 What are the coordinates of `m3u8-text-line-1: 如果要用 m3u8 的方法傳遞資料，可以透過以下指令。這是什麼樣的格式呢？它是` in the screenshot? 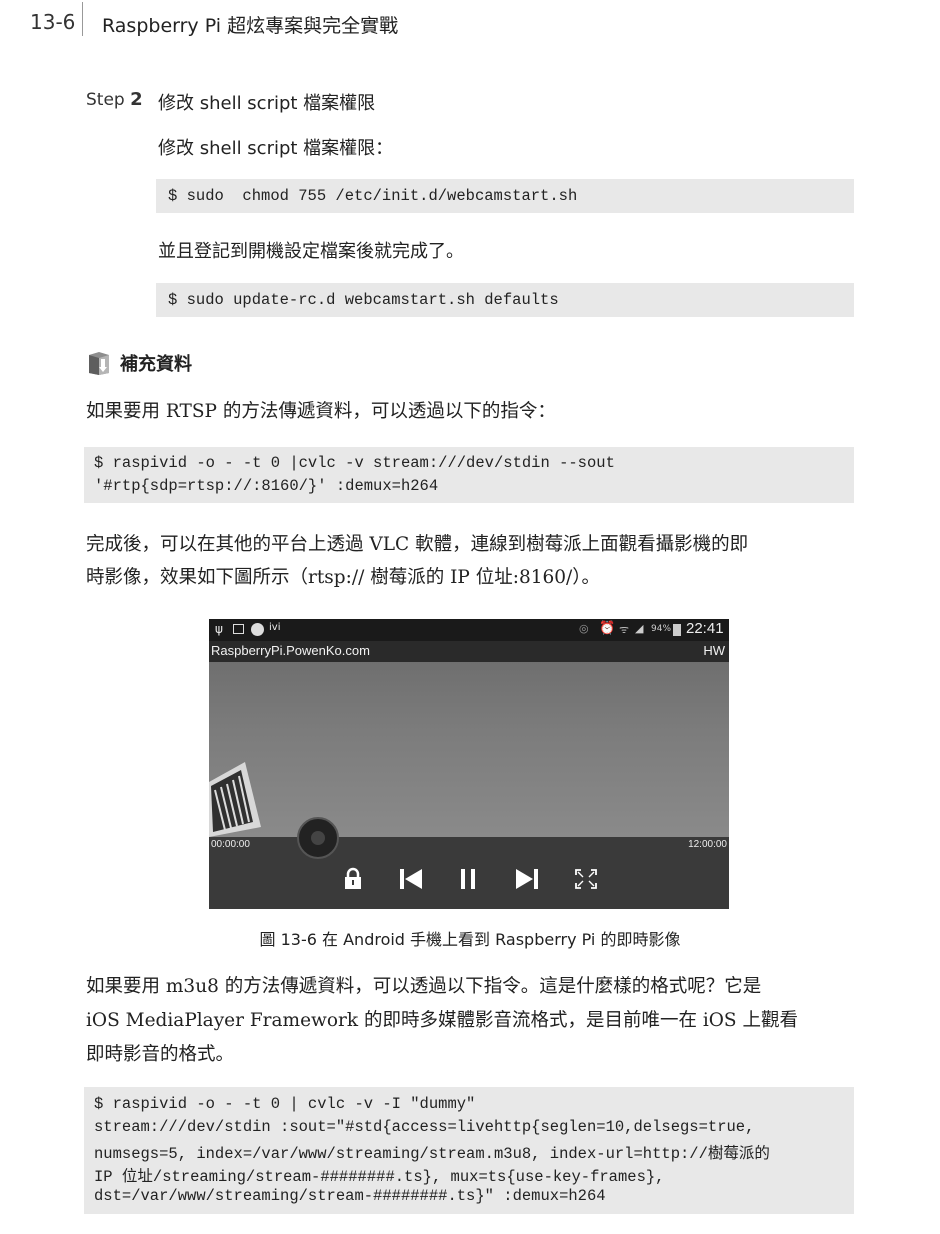 It's located at (424, 986).